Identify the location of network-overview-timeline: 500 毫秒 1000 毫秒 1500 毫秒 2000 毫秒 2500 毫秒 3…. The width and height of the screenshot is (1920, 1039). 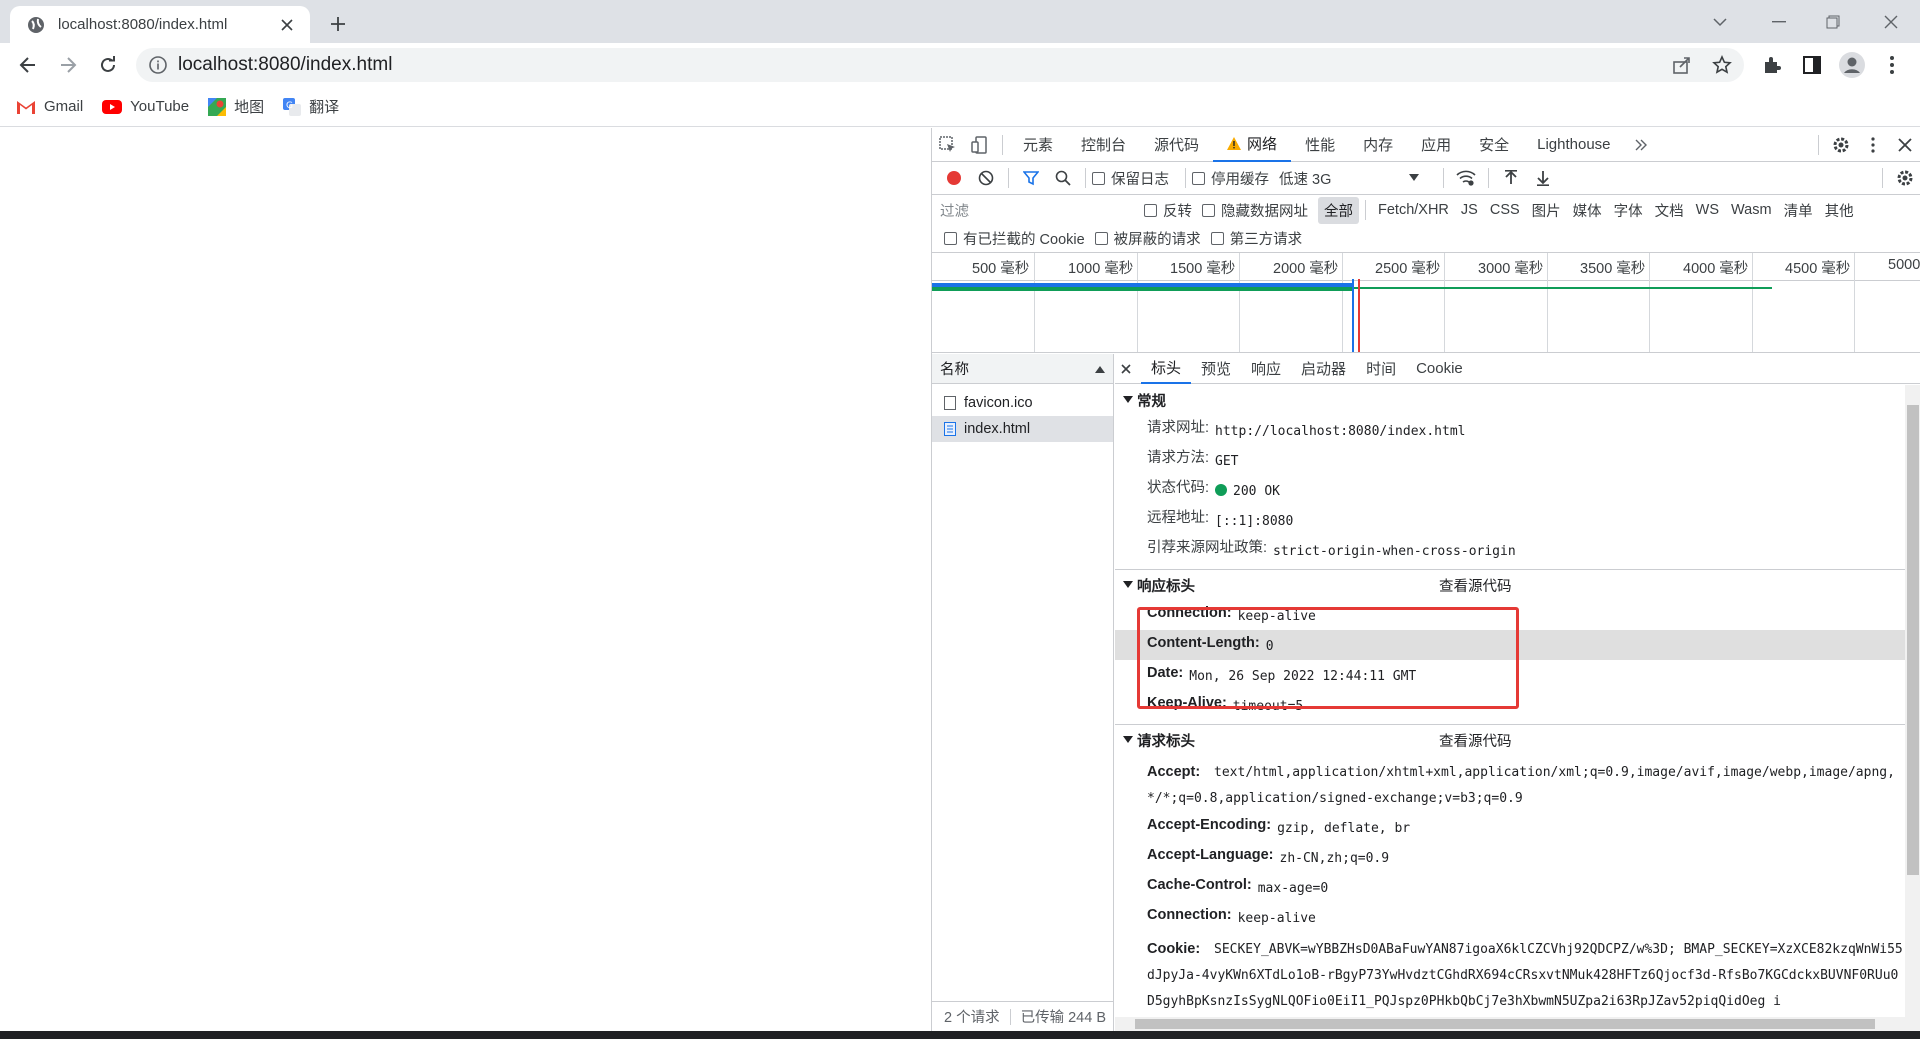
(1426, 303).